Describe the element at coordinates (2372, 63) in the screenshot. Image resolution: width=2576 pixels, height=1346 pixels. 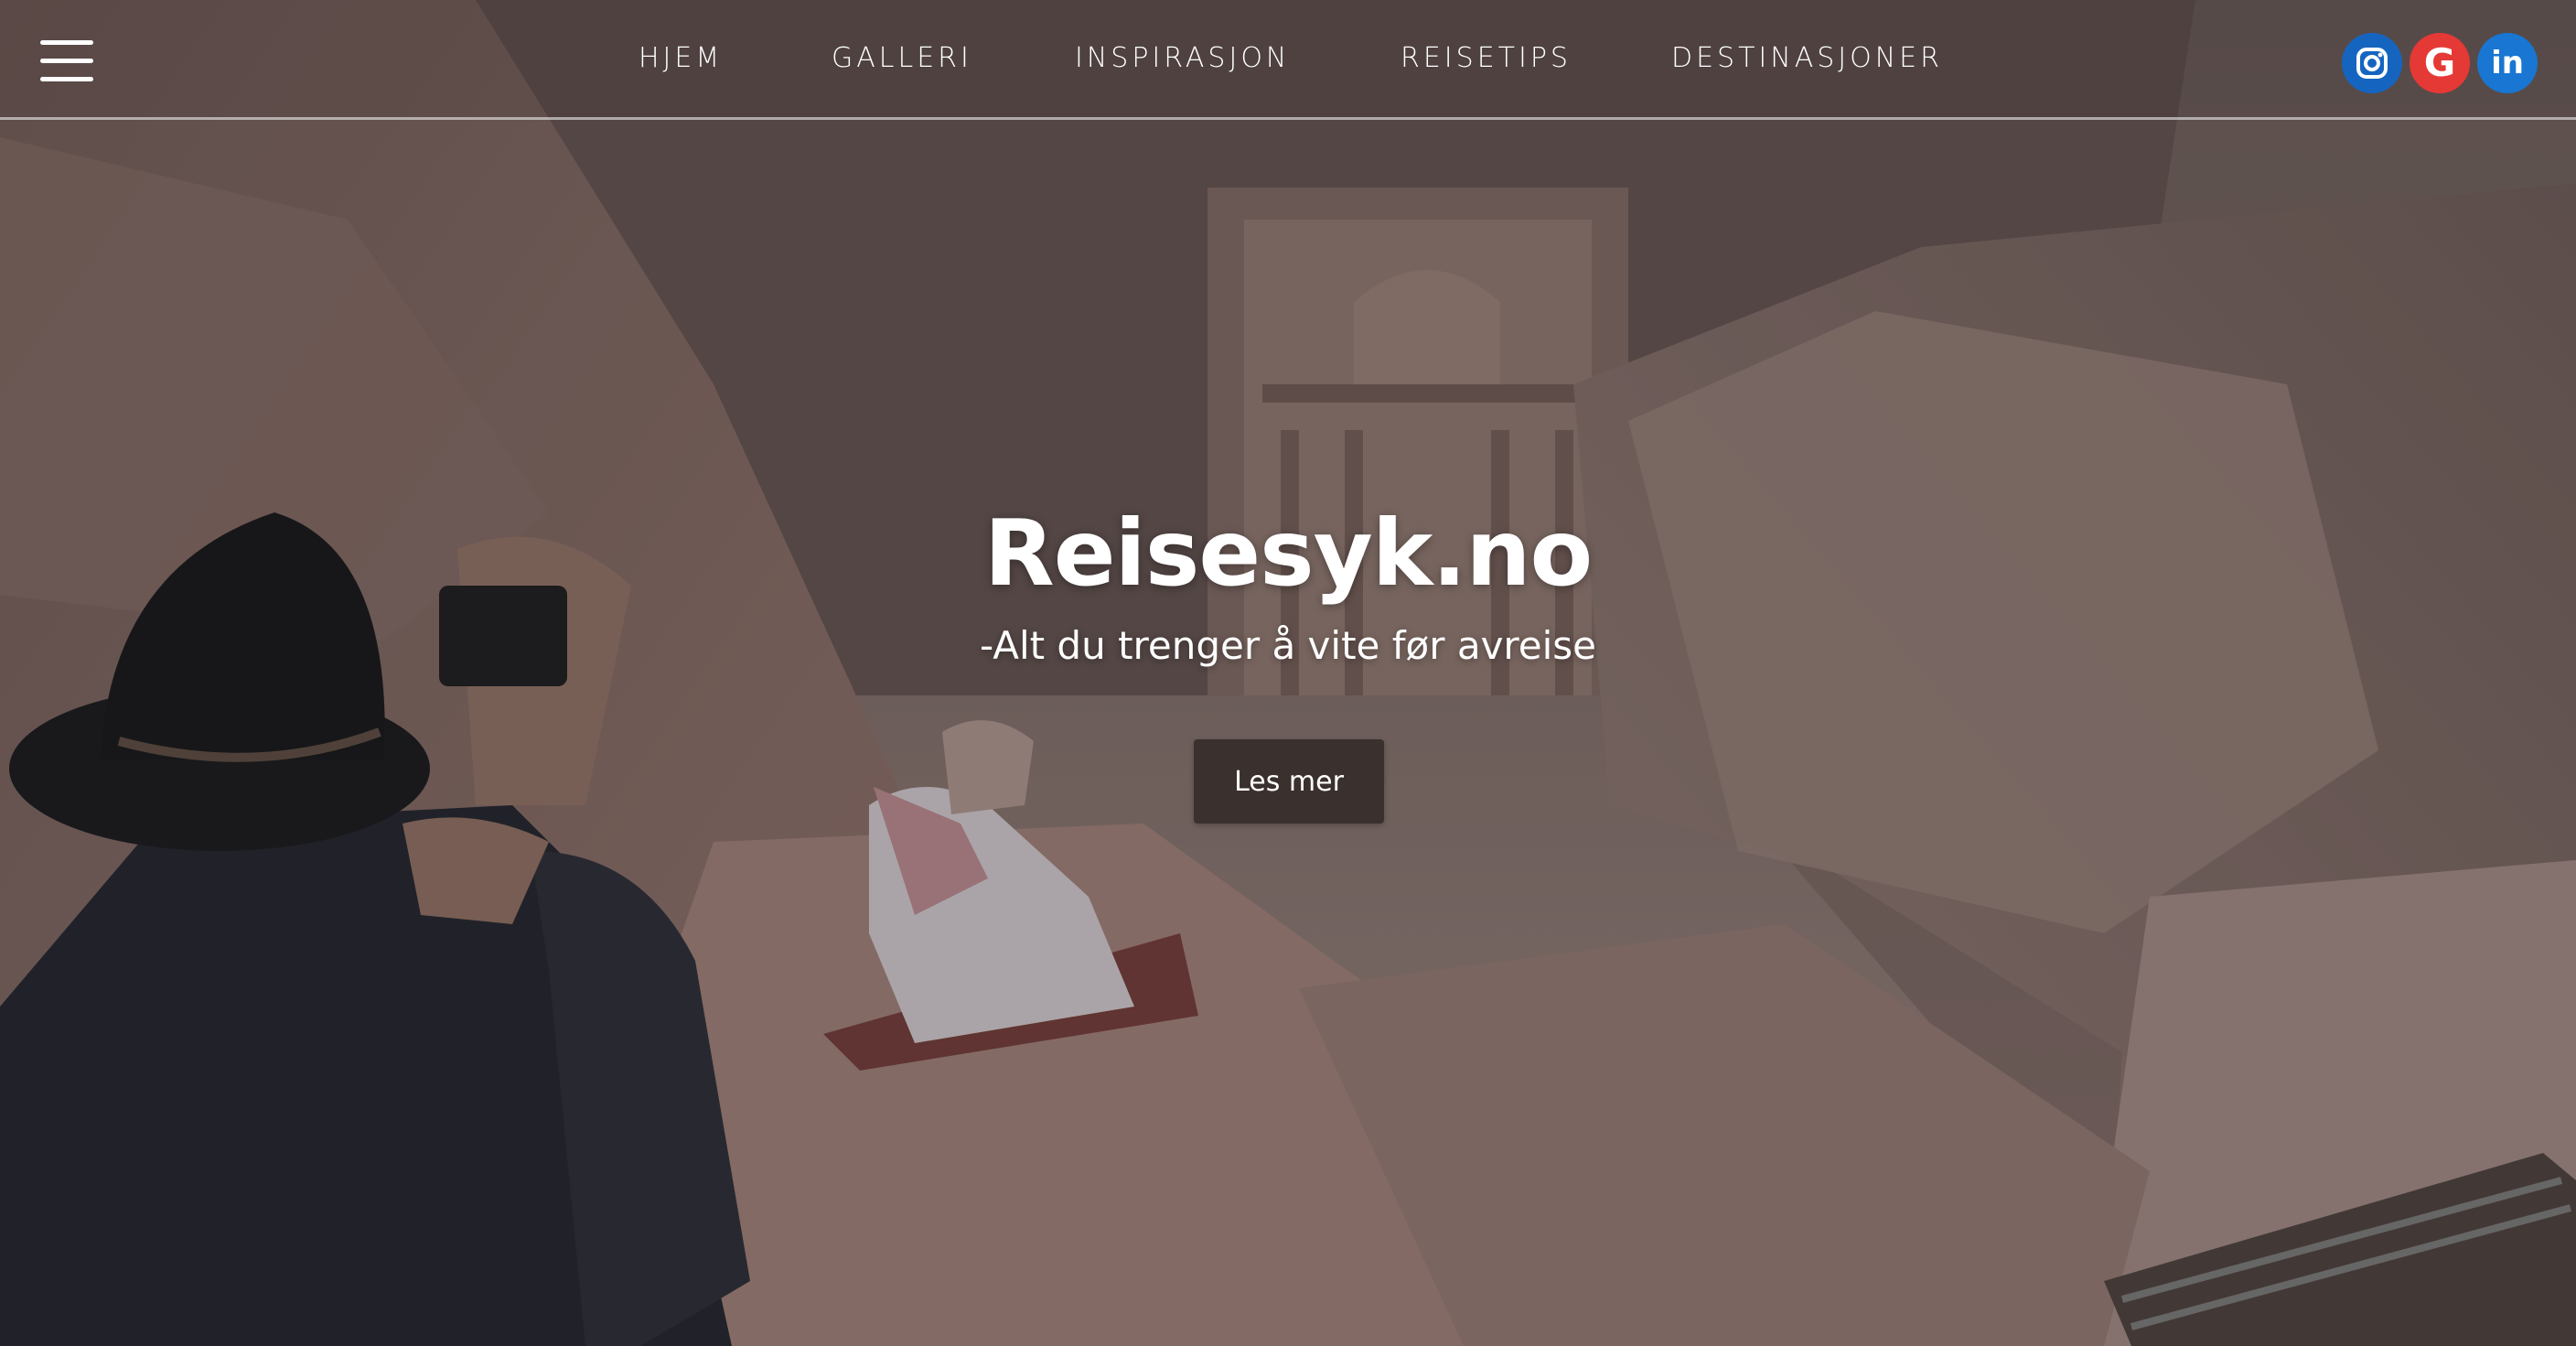
I see `instagram-icon` at that location.